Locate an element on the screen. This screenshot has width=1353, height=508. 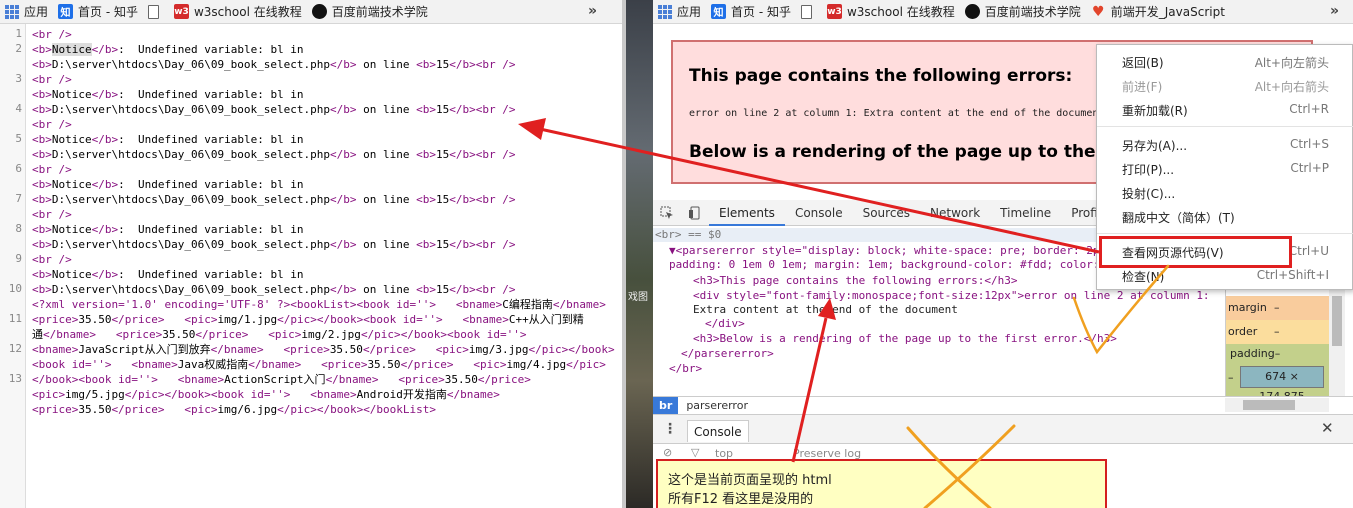
bookmark-label: 前端开发_JavaScript is located at coordinates (1167, 12).